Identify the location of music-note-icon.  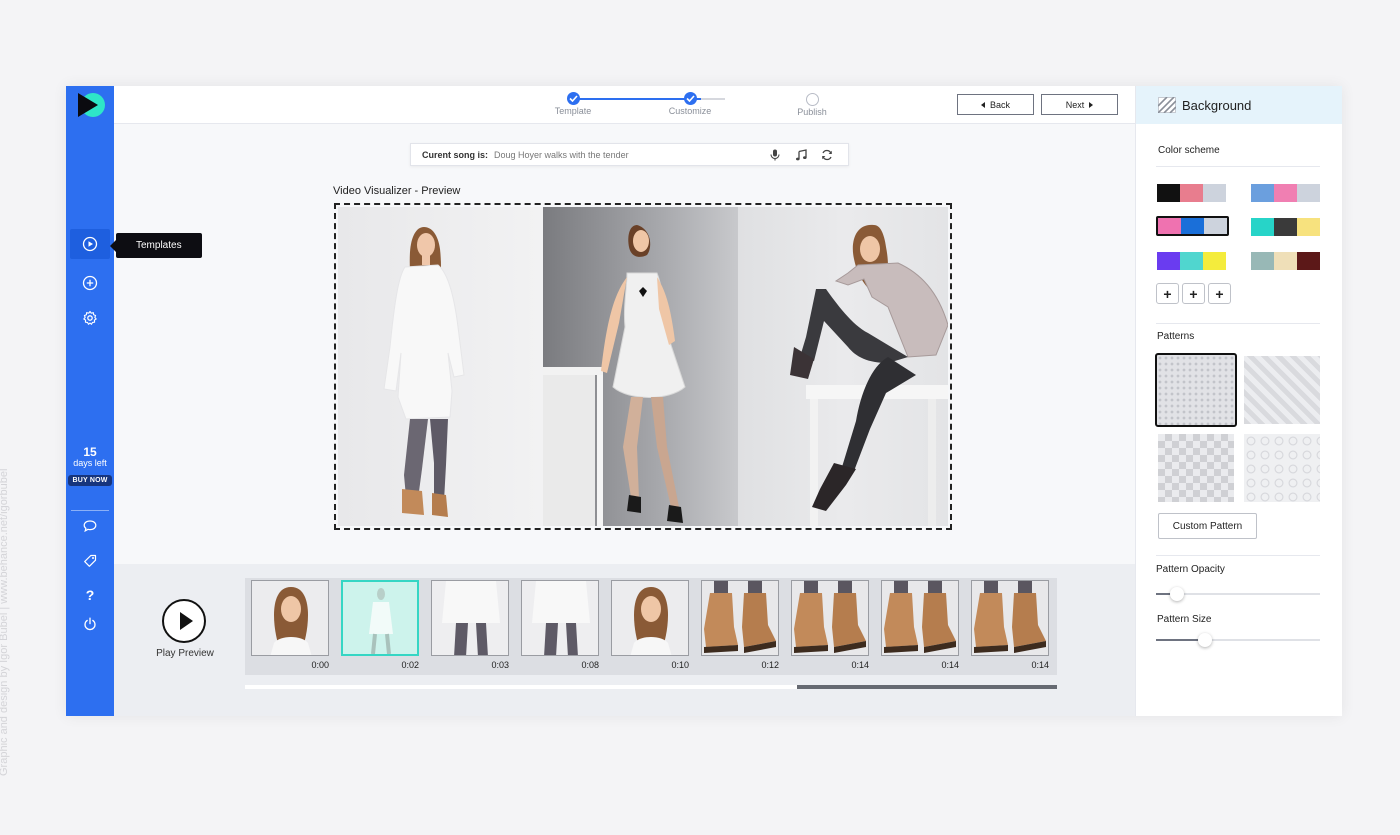
(801, 155).